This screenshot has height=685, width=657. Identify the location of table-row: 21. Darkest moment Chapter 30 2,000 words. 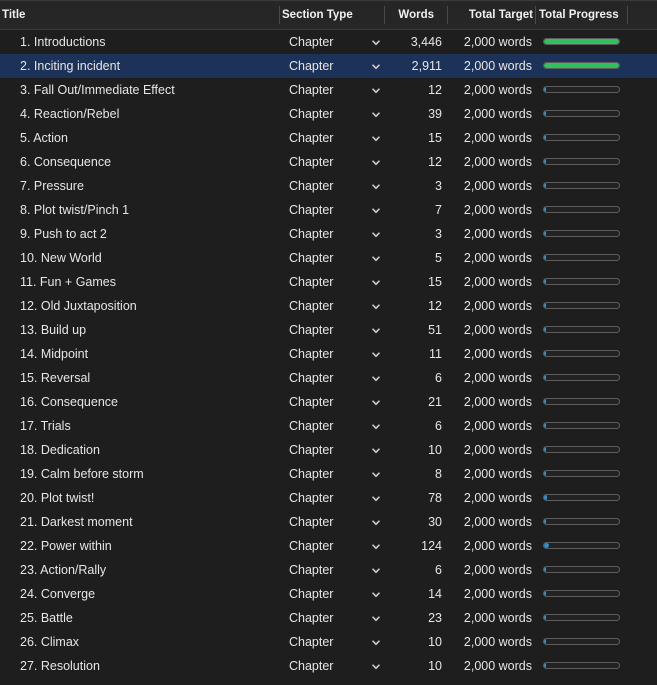
(328, 522).